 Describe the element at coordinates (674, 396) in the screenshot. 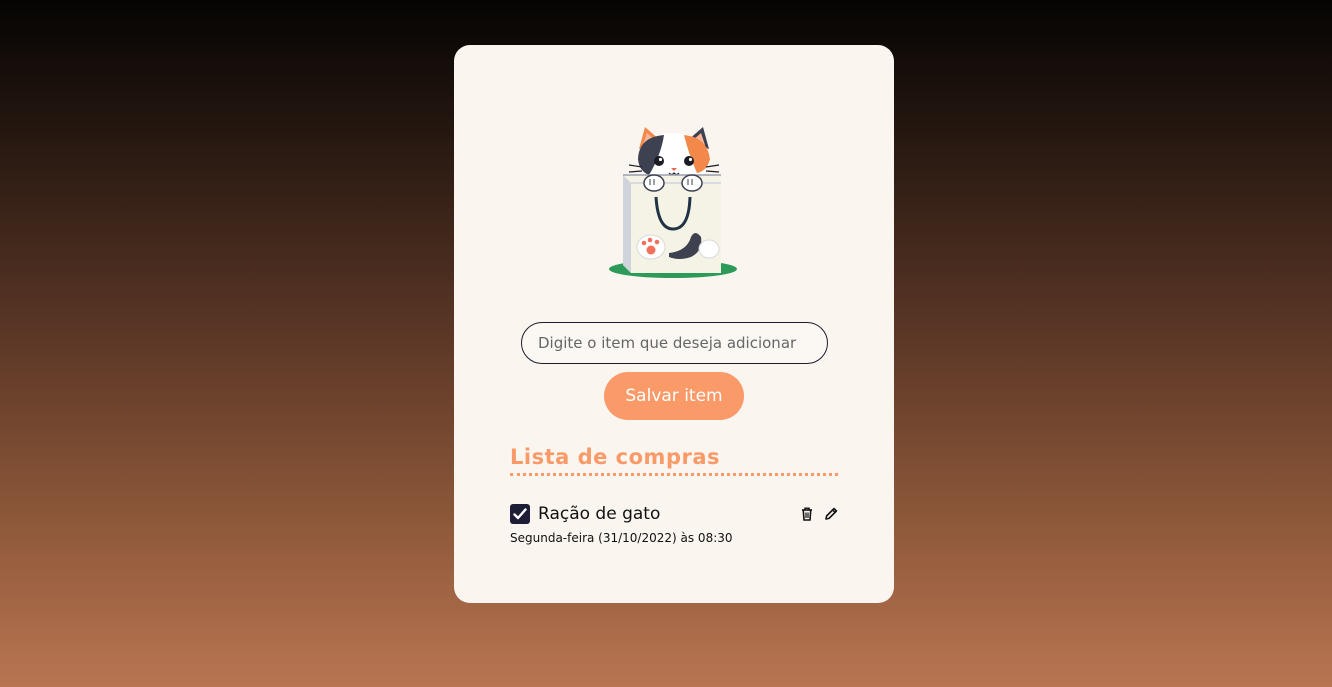

I see `save-item-button: Salvar item` at that location.